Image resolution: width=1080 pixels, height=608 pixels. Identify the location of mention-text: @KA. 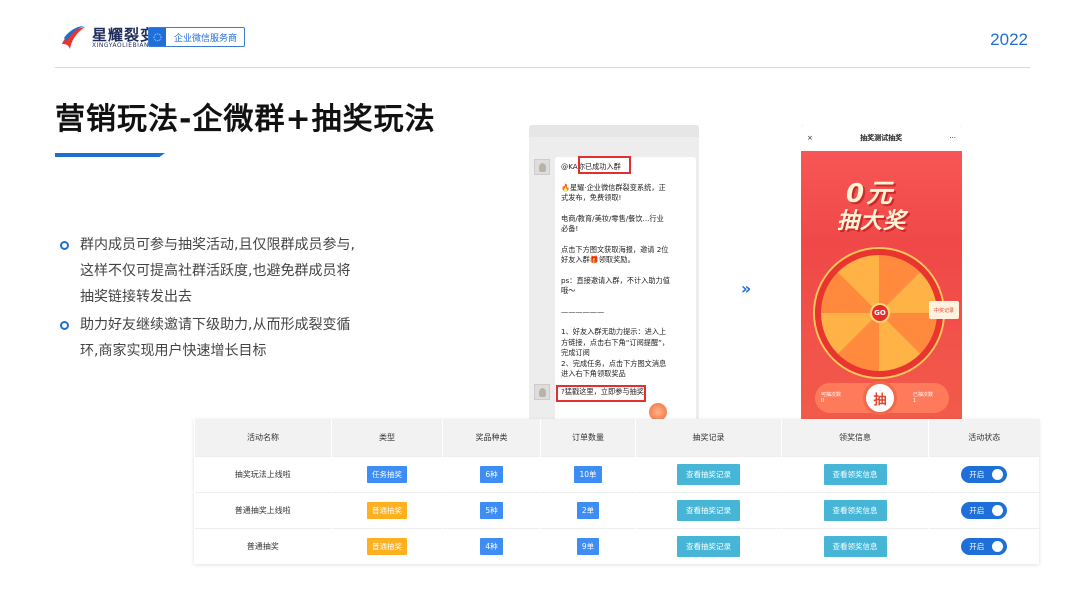
(569, 166).